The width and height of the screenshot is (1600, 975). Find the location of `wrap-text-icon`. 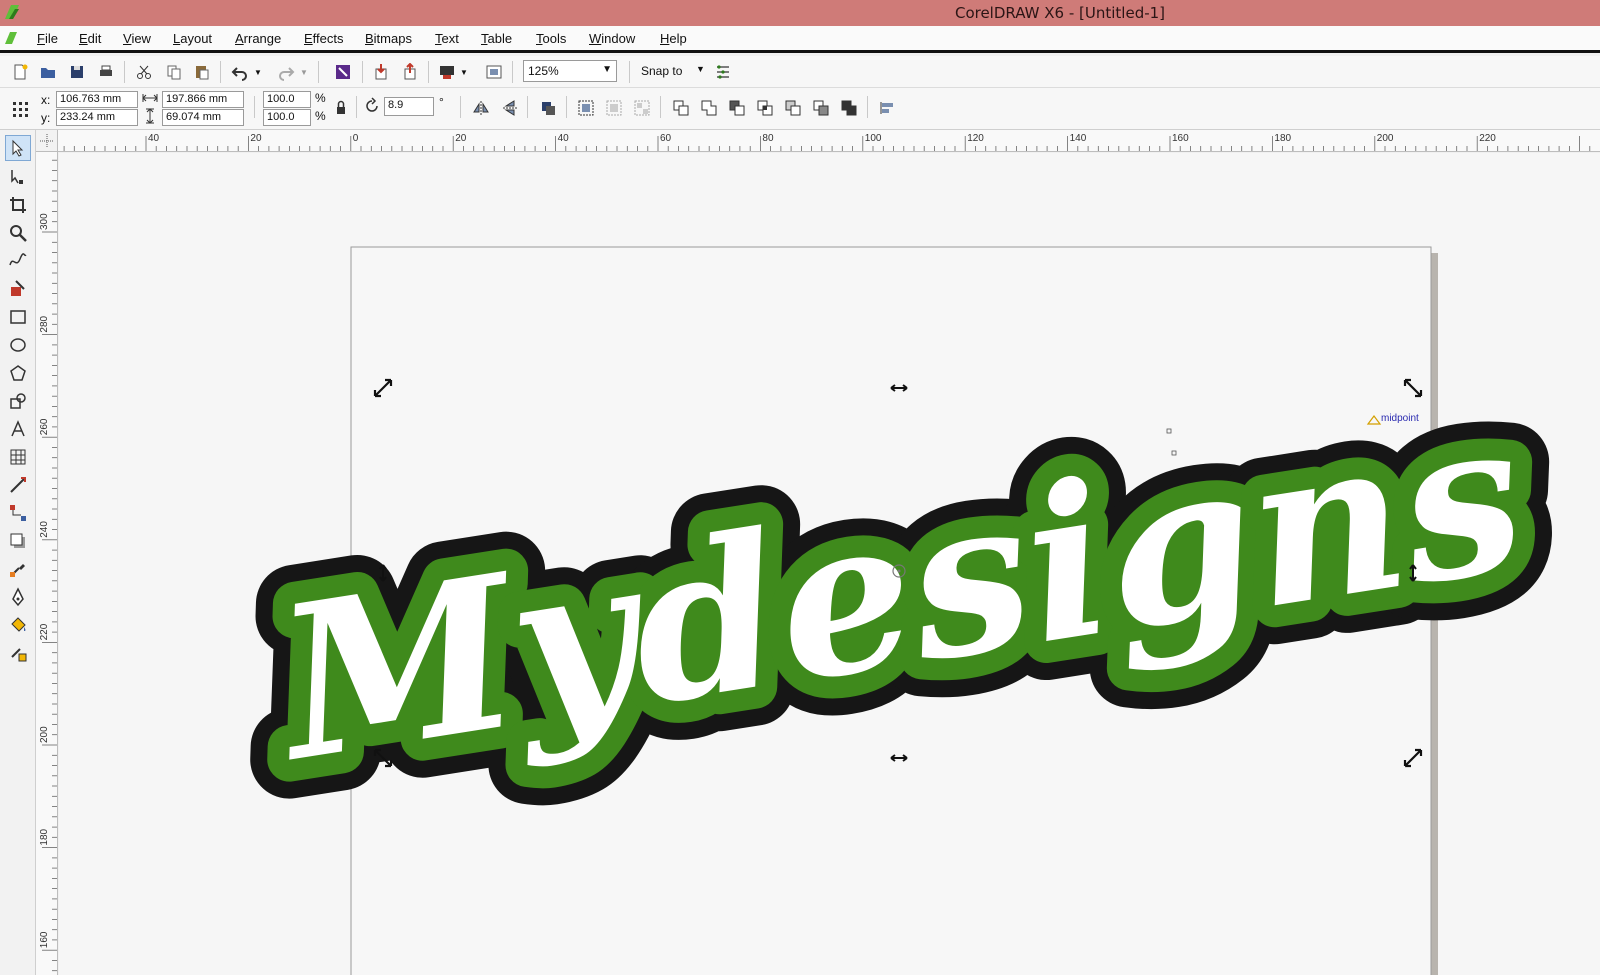

wrap-text-icon is located at coordinates (548, 108).